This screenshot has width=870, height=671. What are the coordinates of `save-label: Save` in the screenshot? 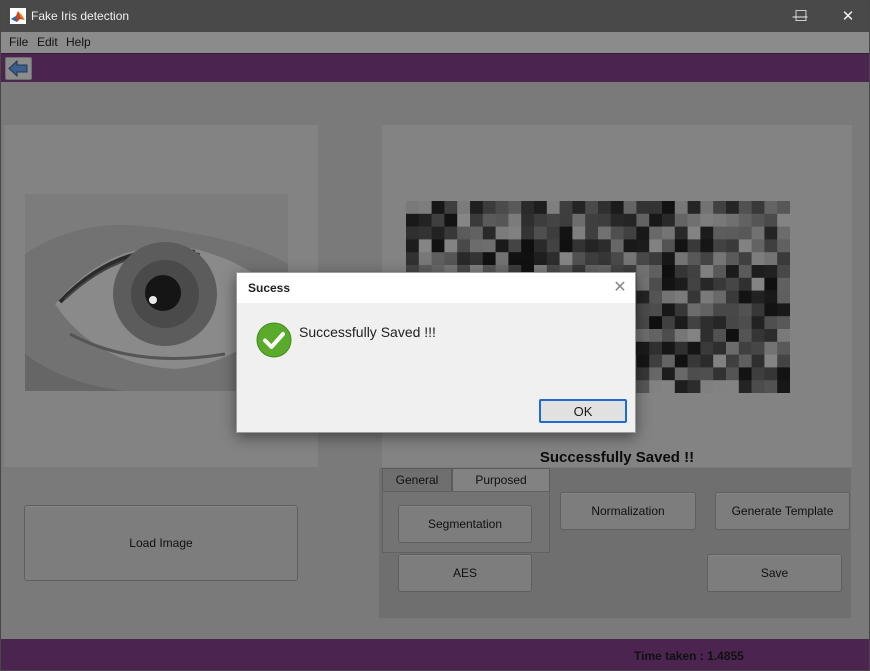 It's located at (774, 573).